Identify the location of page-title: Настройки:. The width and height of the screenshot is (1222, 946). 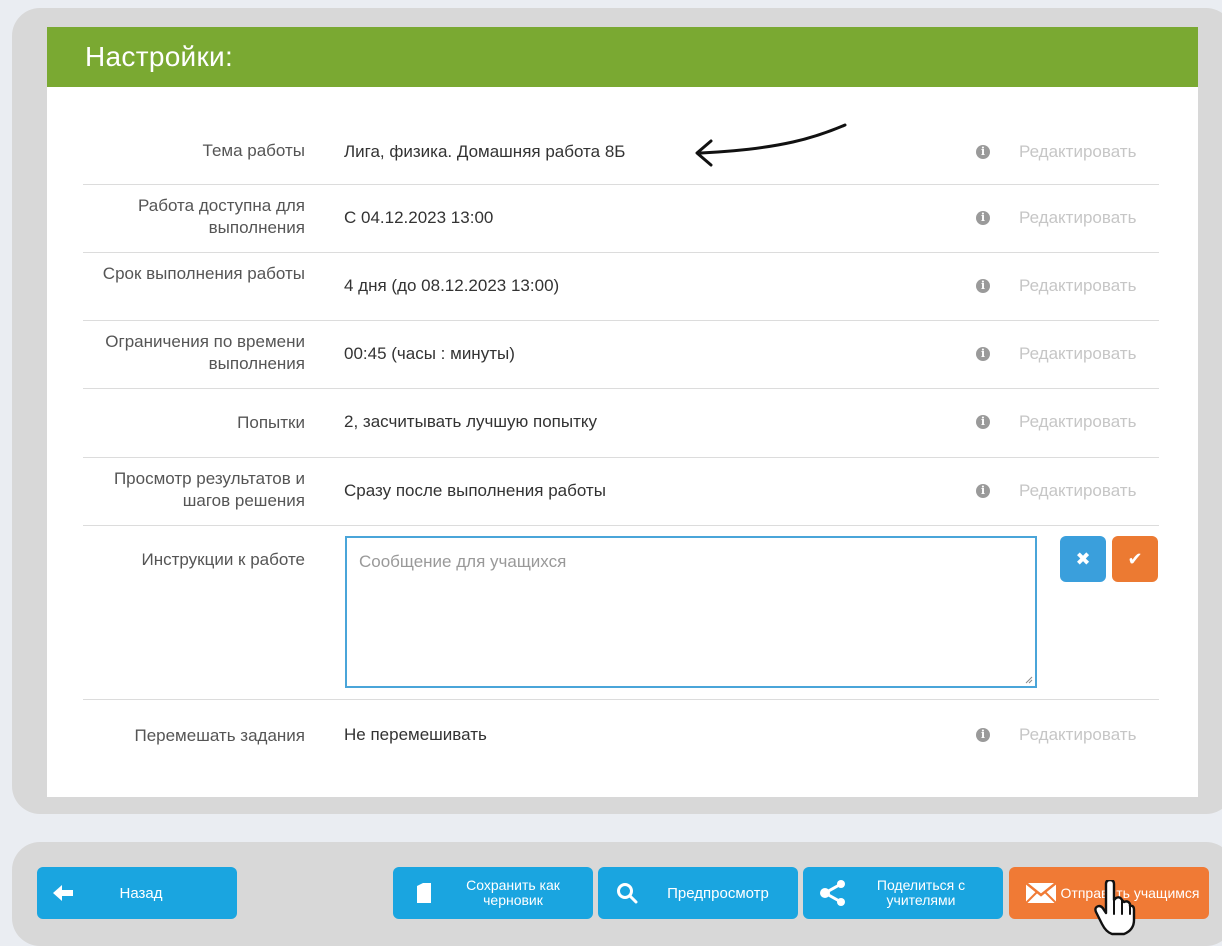
(159, 56).